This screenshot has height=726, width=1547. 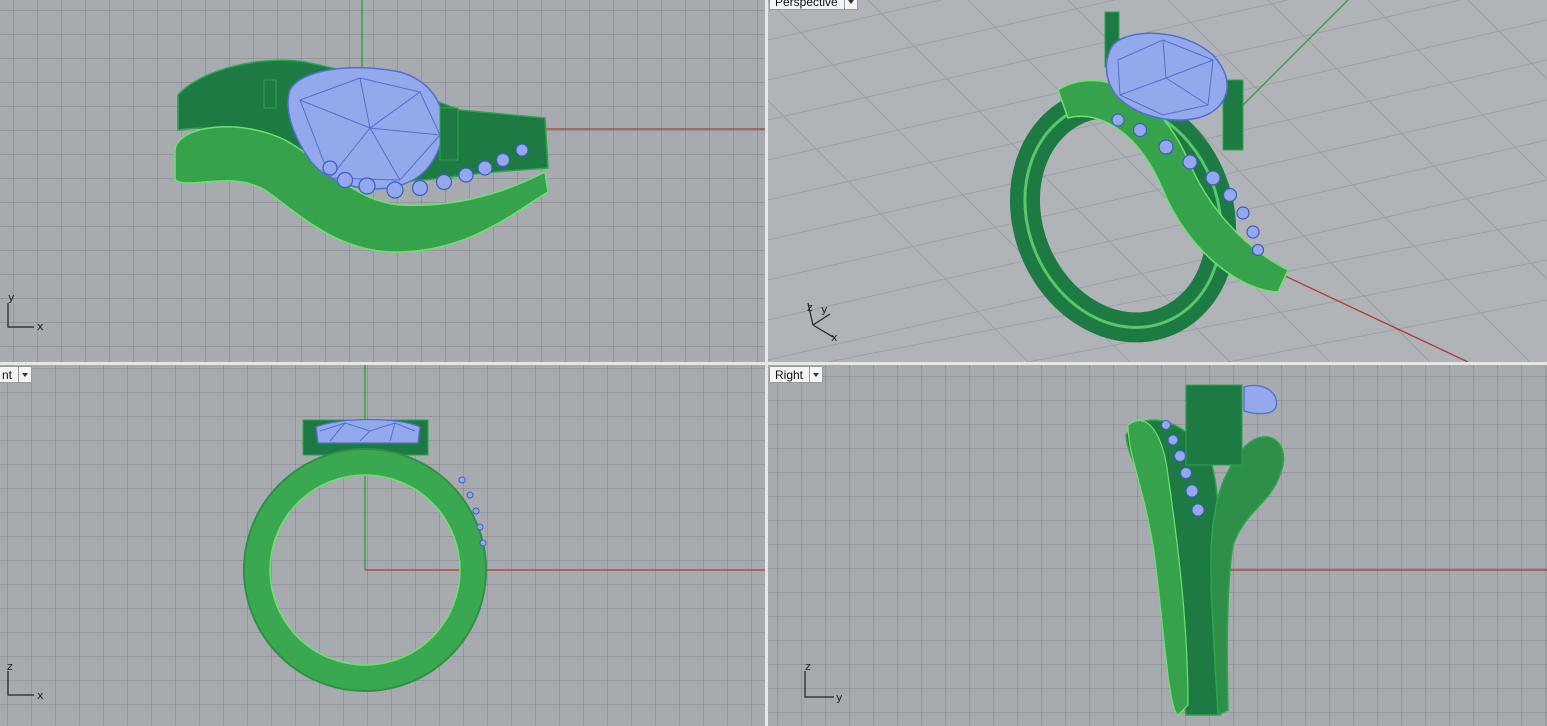 I want to click on viewport-title-perspective: Perspective, so click(x=813, y=5).